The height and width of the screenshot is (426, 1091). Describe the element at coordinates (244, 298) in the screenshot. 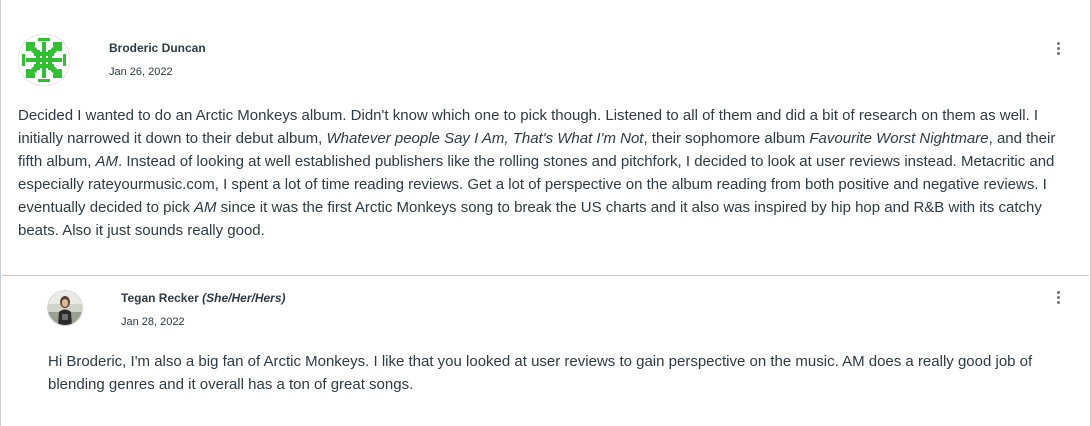

I see `reply-author-pronouns: (She/Her/Hers)` at that location.